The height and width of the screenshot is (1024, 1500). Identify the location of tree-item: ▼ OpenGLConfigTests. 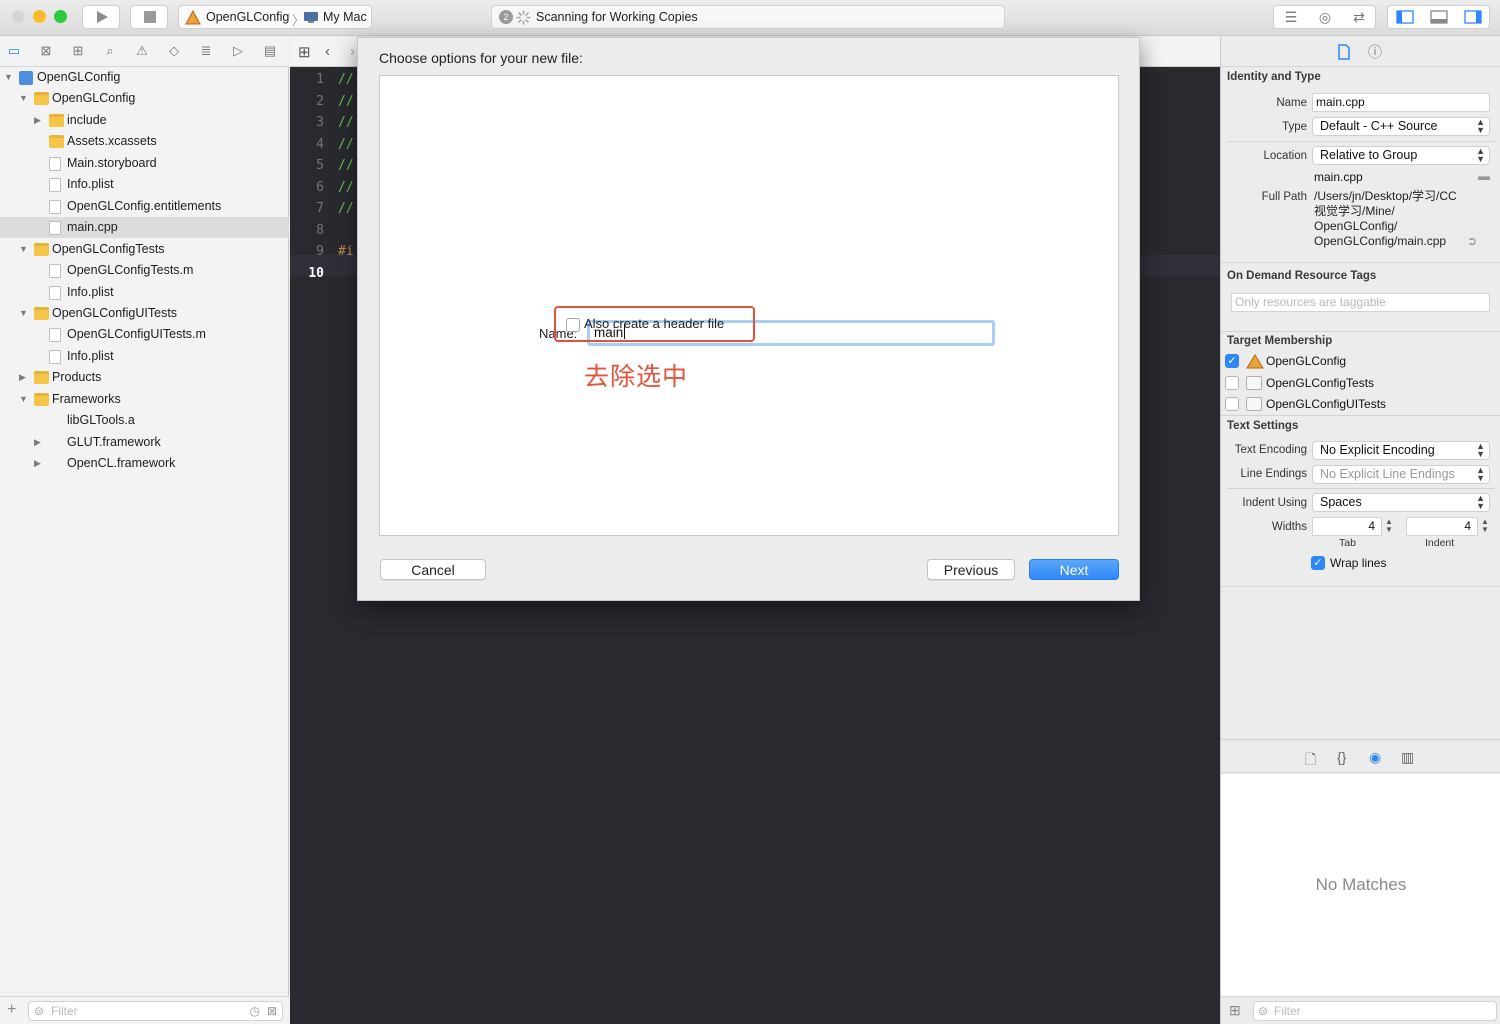
(144, 249).